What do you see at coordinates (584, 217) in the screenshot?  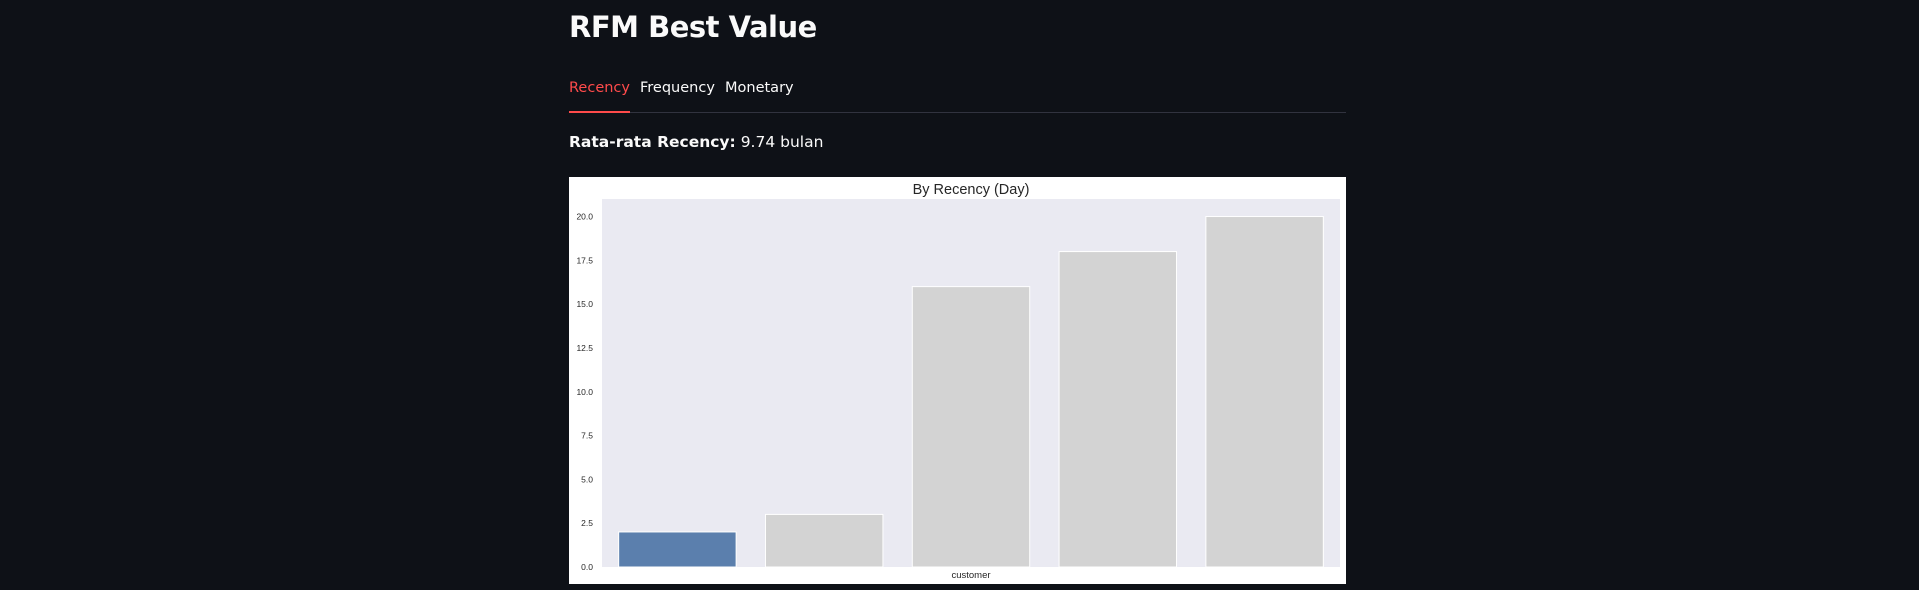 I see `y-tick-label: 20.0` at bounding box center [584, 217].